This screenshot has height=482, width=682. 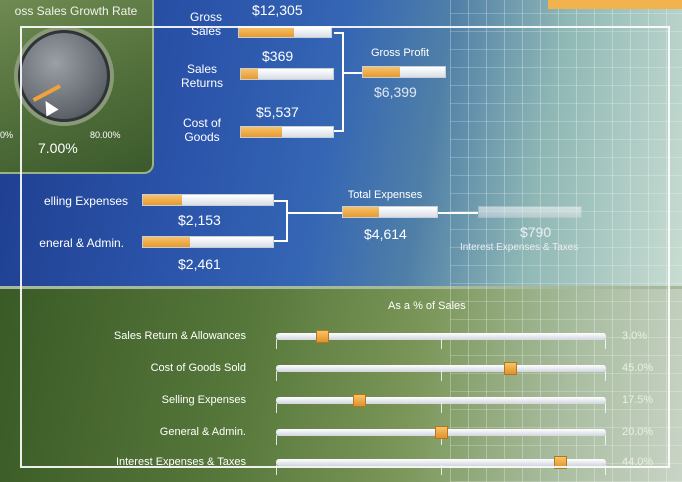 What do you see at coordinates (7, 135) in the screenshot?
I see `gauge-min-label: 0%` at bounding box center [7, 135].